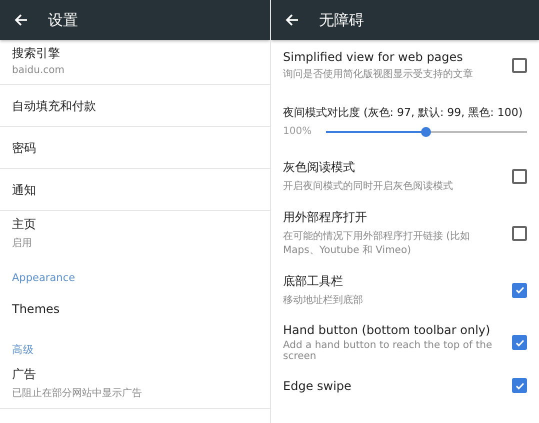 The width and height of the screenshot is (539, 423). Describe the element at coordinates (23, 350) in the screenshot. I see `section-header: 高级` at that location.